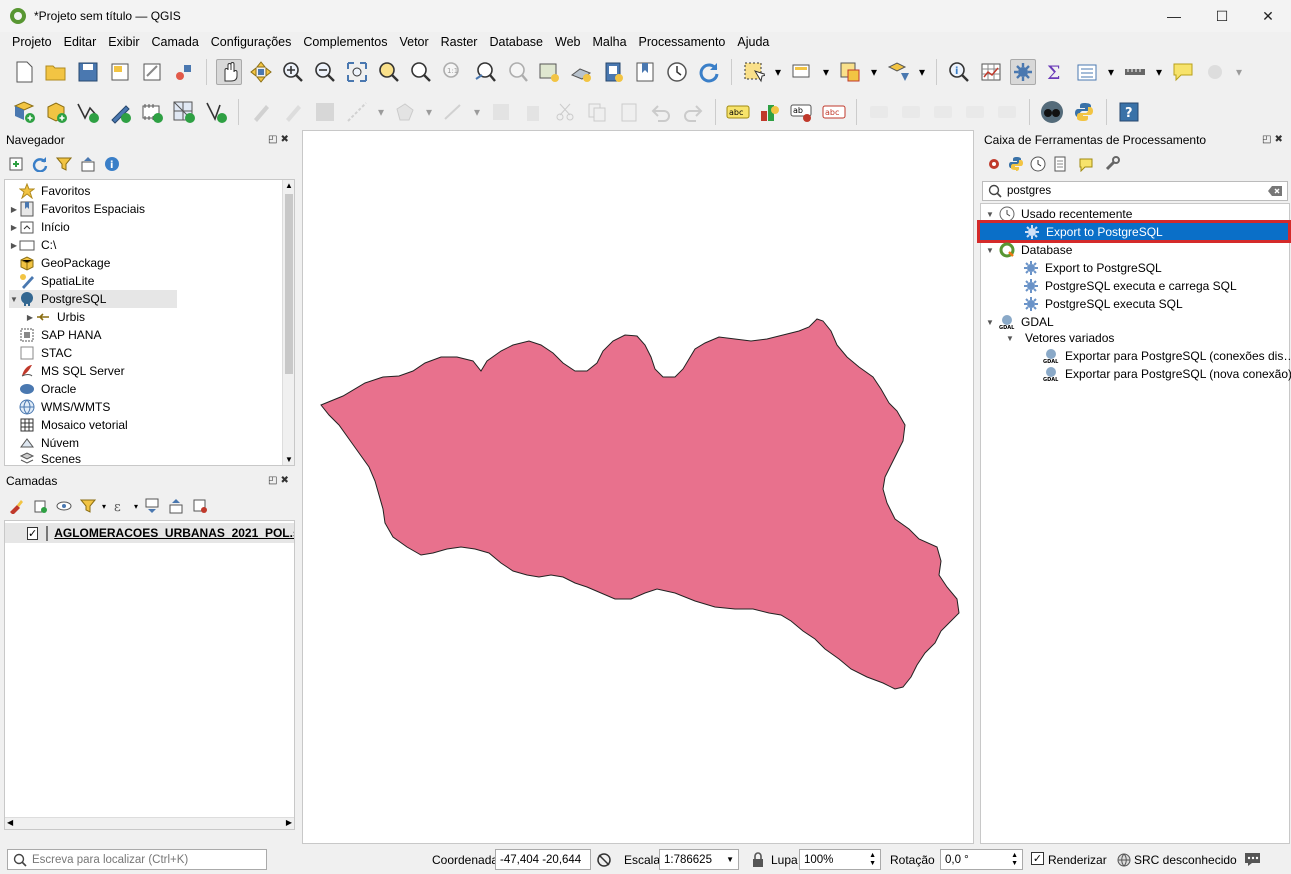 Image resolution: width=1291 pixels, height=874 pixels. What do you see at coordinates (345, 42) in the screenshot?
I see `menu-complementos: Complementos` at bounding box center [345, 42].